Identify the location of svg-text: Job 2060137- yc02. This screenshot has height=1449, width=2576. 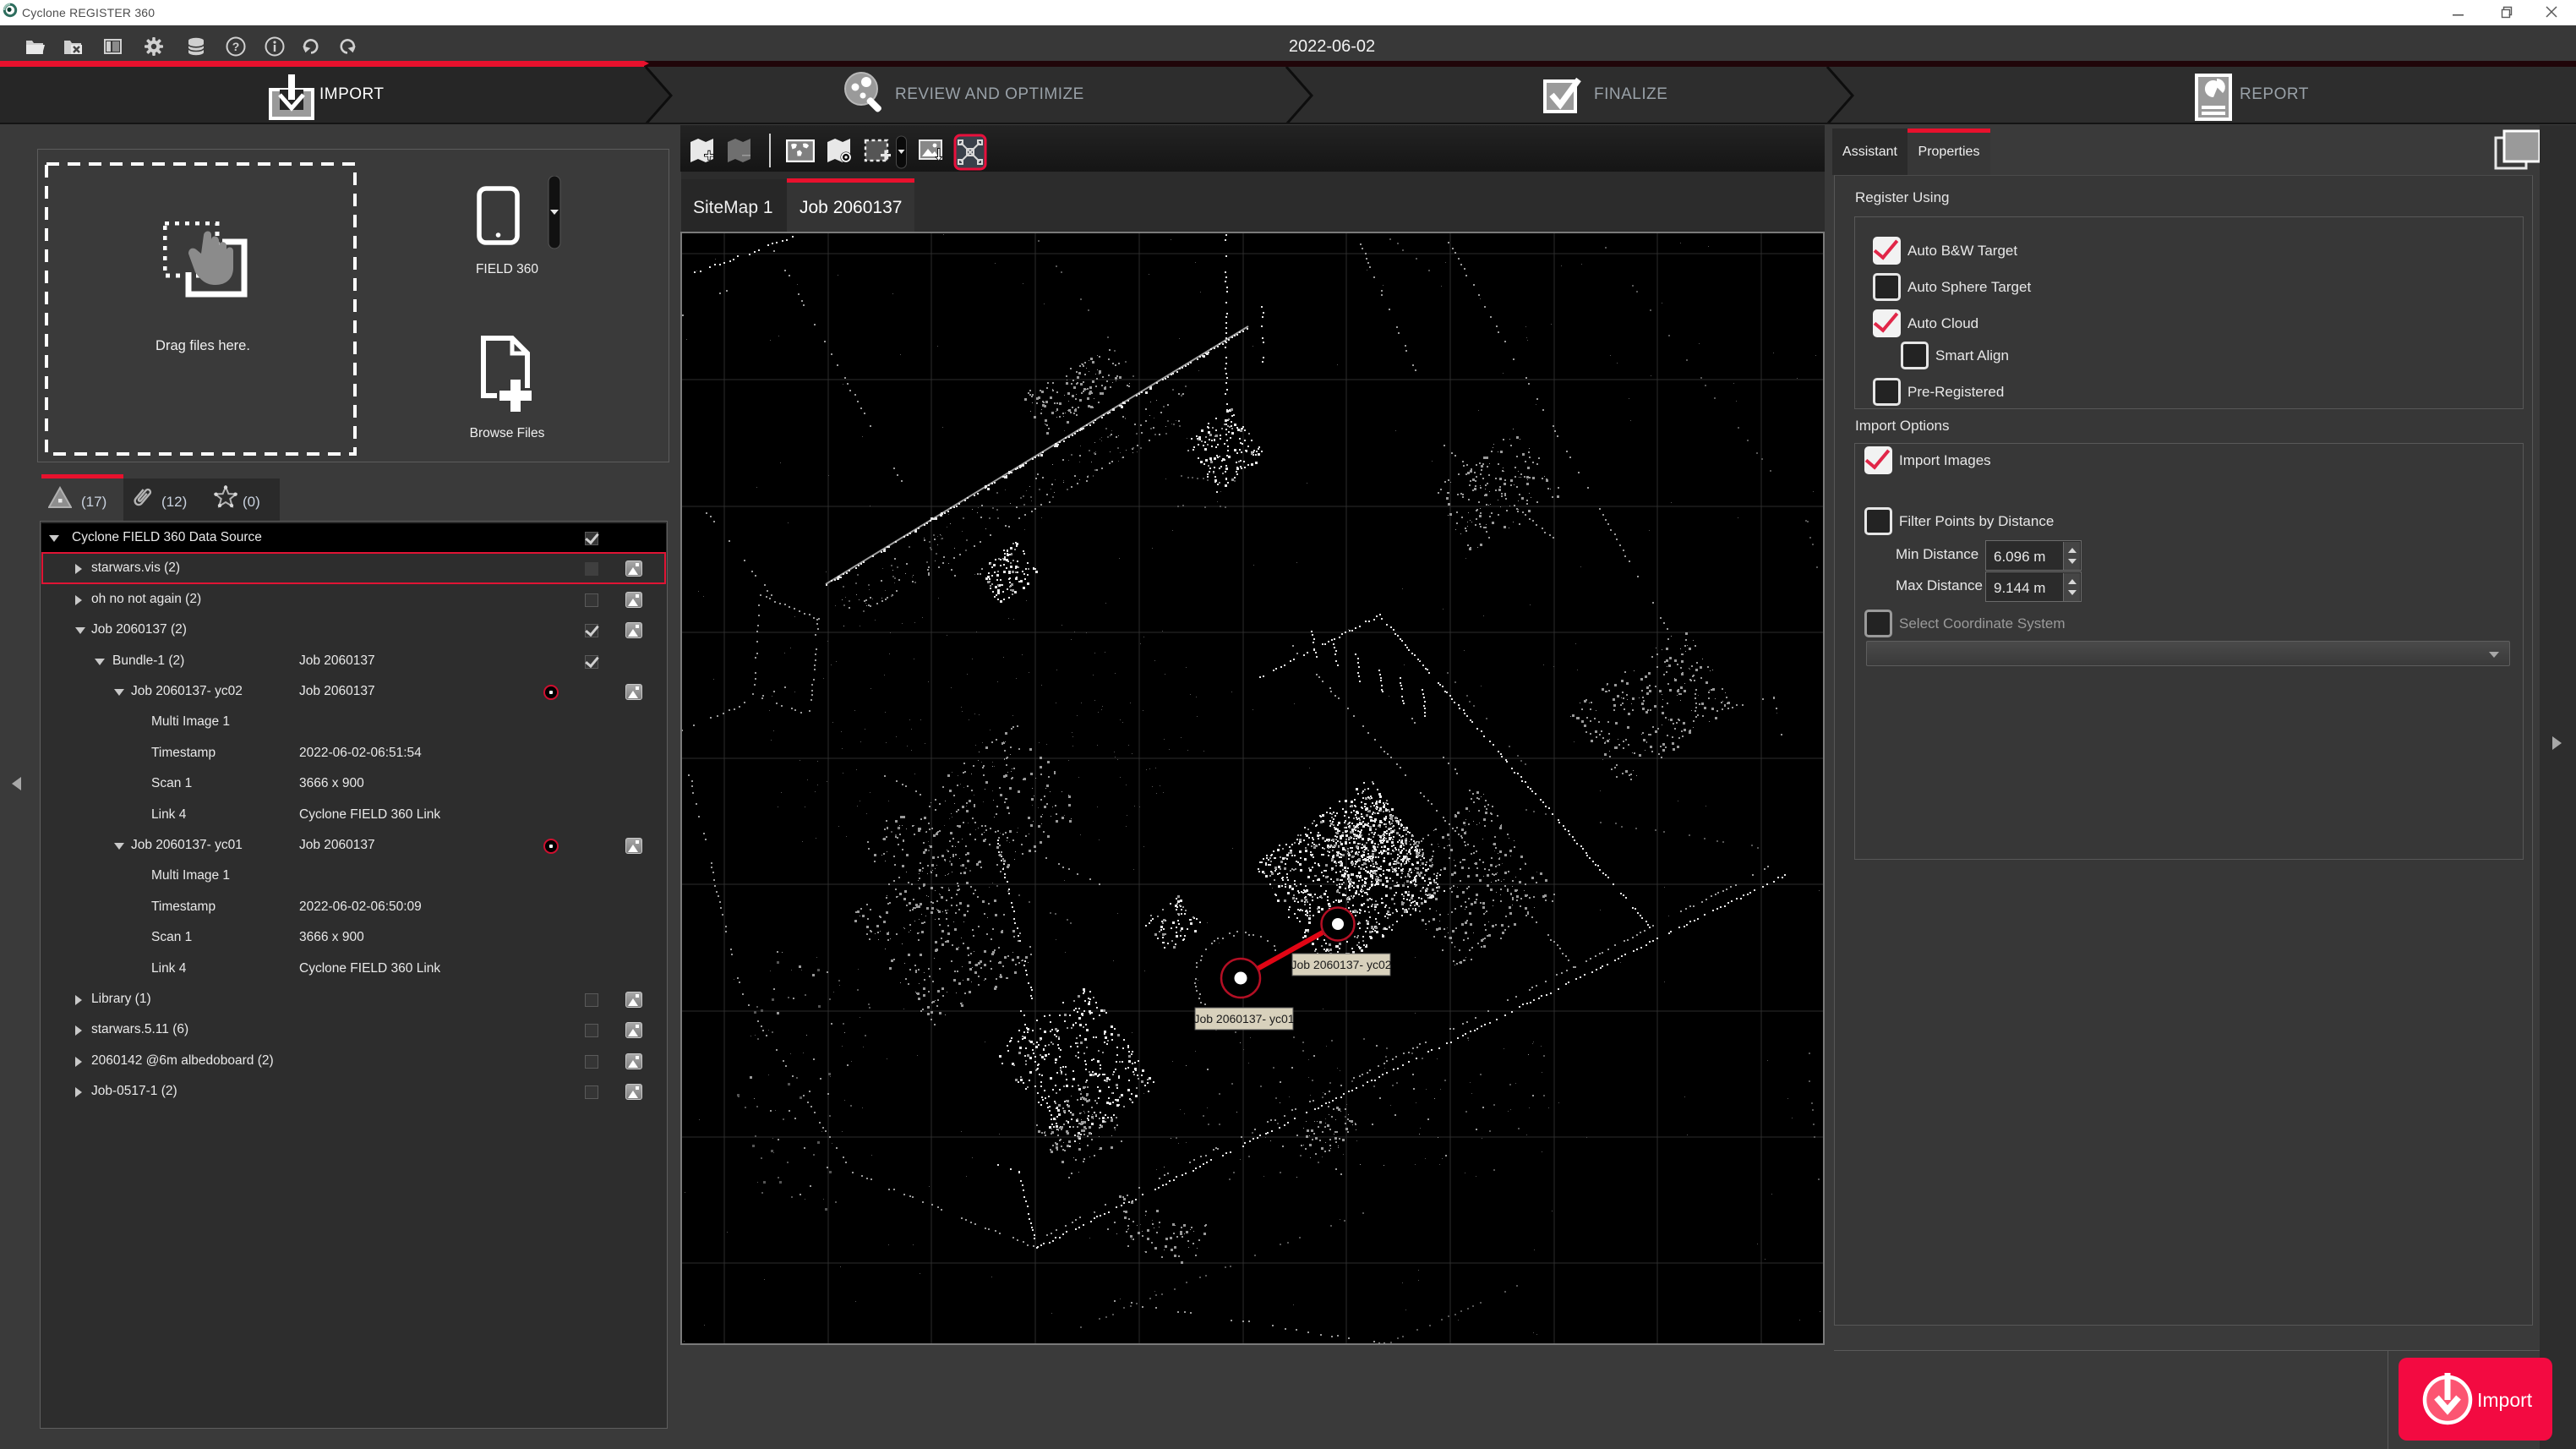
(1341, 964).